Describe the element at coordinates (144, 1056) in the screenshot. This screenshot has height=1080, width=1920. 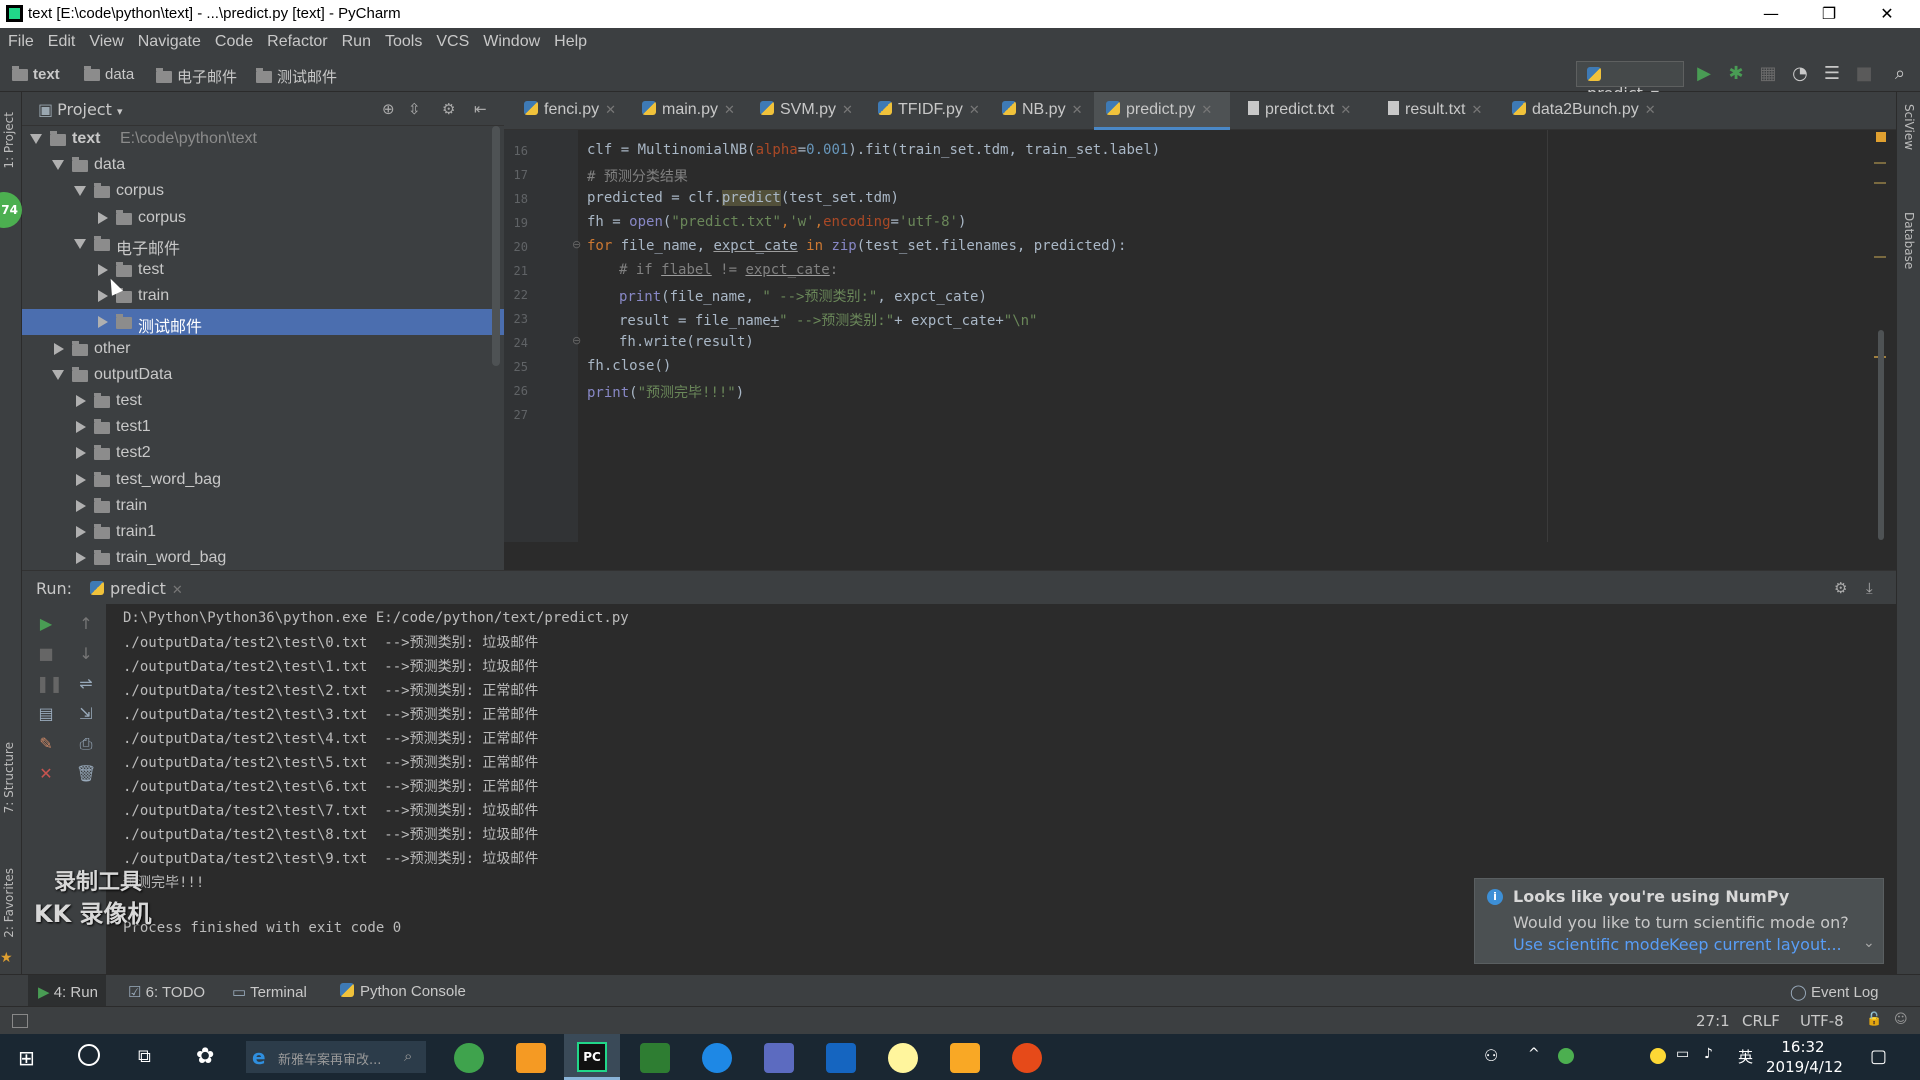
I see `task-view-icon: ⧉` at that location.